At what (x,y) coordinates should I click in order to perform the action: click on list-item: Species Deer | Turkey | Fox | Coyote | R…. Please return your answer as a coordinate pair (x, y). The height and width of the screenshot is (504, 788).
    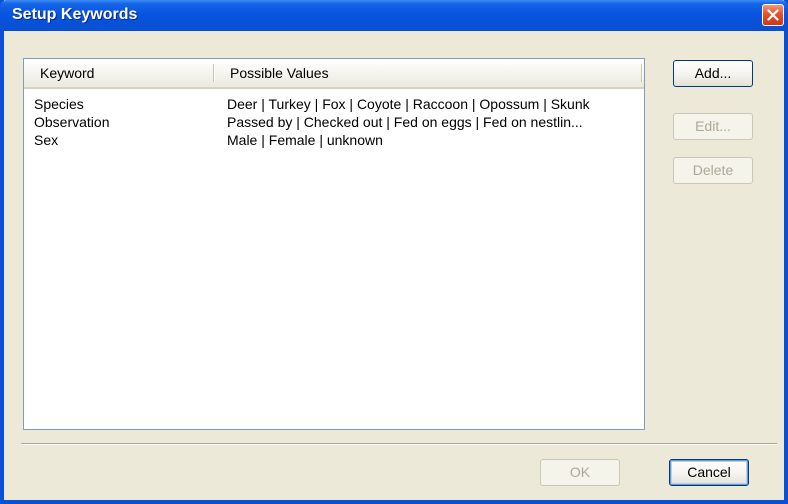
    Looking at the image, I should click on (334, 104).